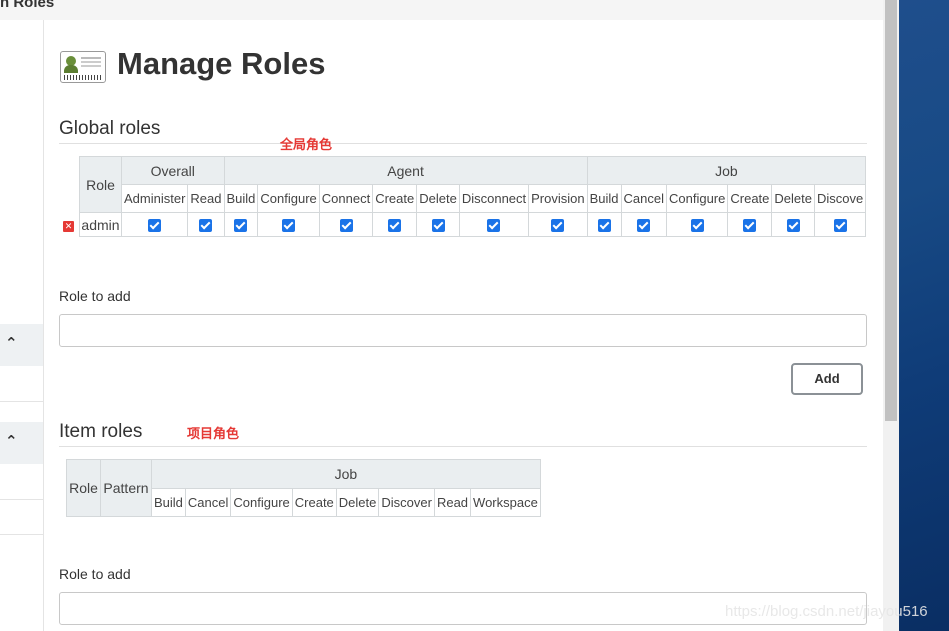 The height and width of the screenshot is (631, 949). What do you see at coordinates (21, 345) in the screenshot?
I see `collapse-button-1: ⌃` at bounding box center [21, 345].